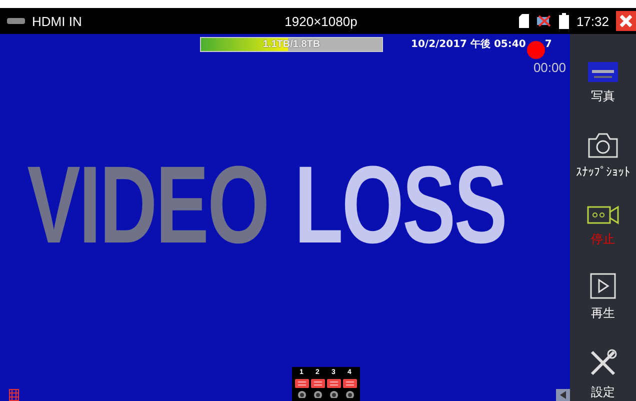  Describe the element at coordinates (564, 21) in the screenshot. I see `battery-icon` at that location.